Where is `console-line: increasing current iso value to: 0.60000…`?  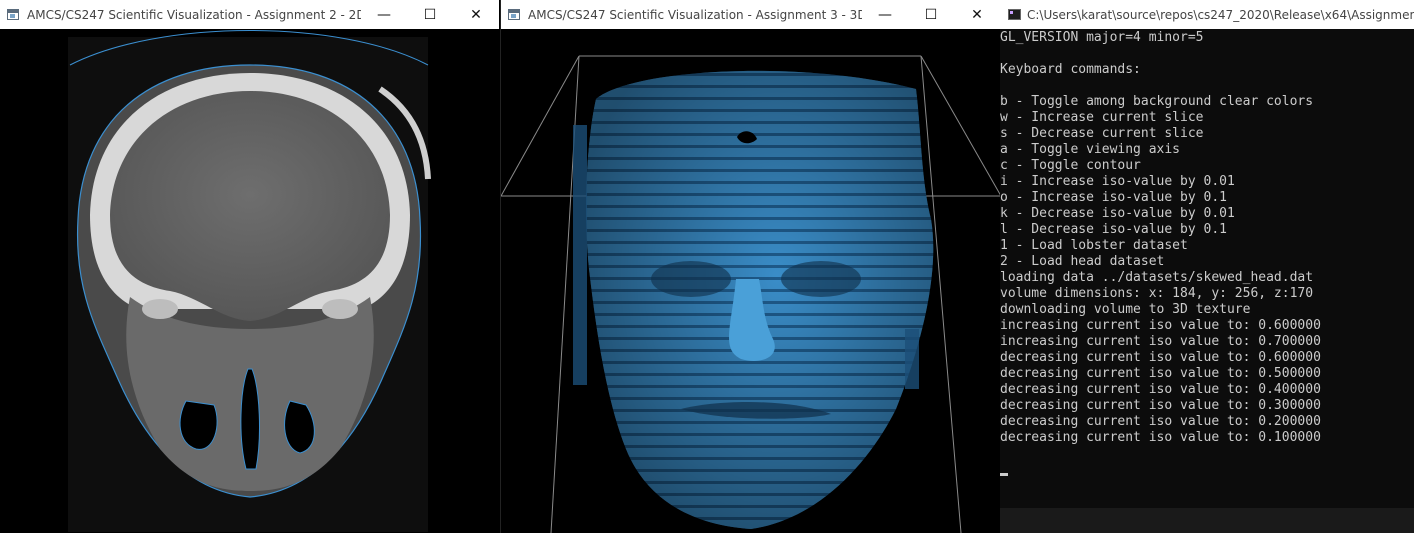
console-line: increasing current iso value to: 0.60000… is located at coordinates (1160, 325).